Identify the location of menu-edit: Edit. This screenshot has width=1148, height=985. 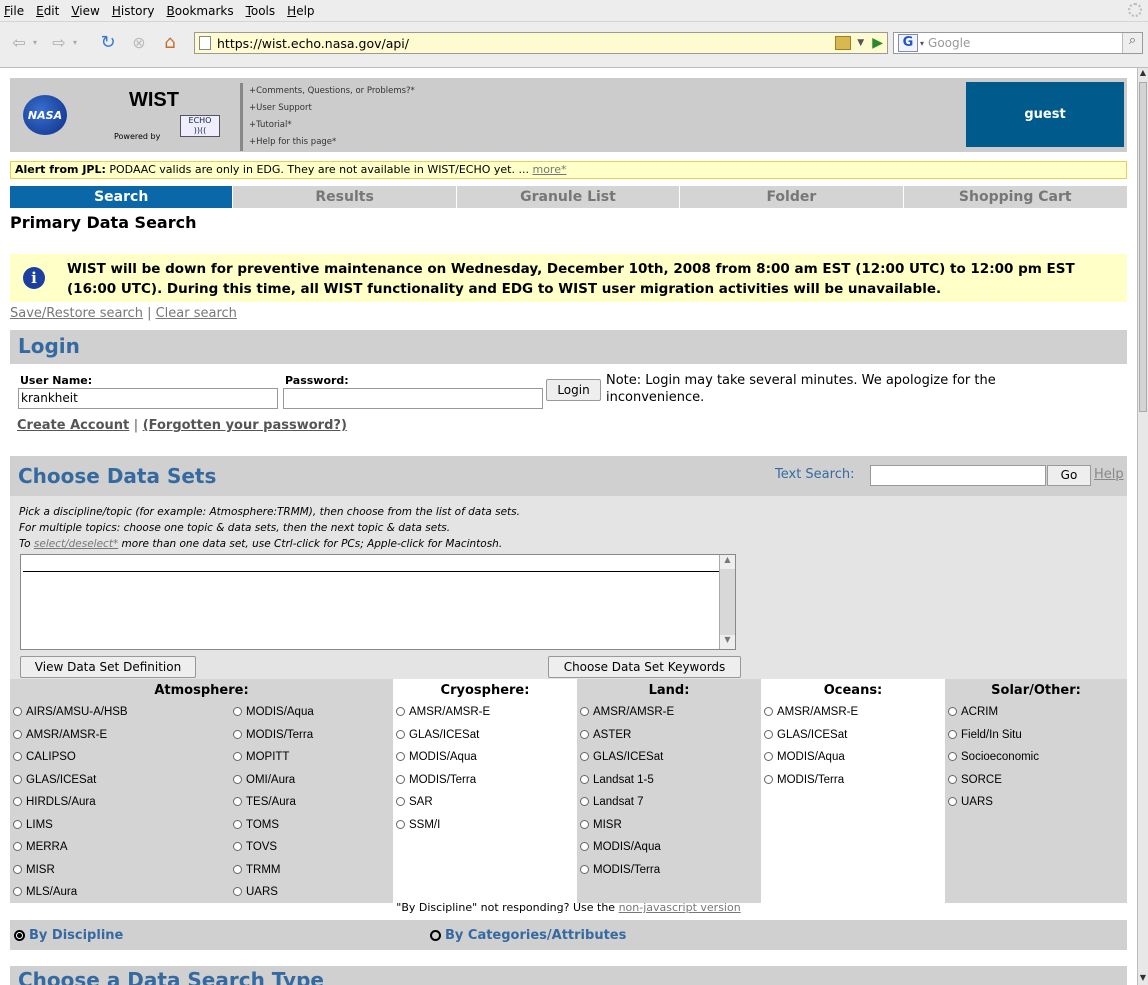
(47, 11).